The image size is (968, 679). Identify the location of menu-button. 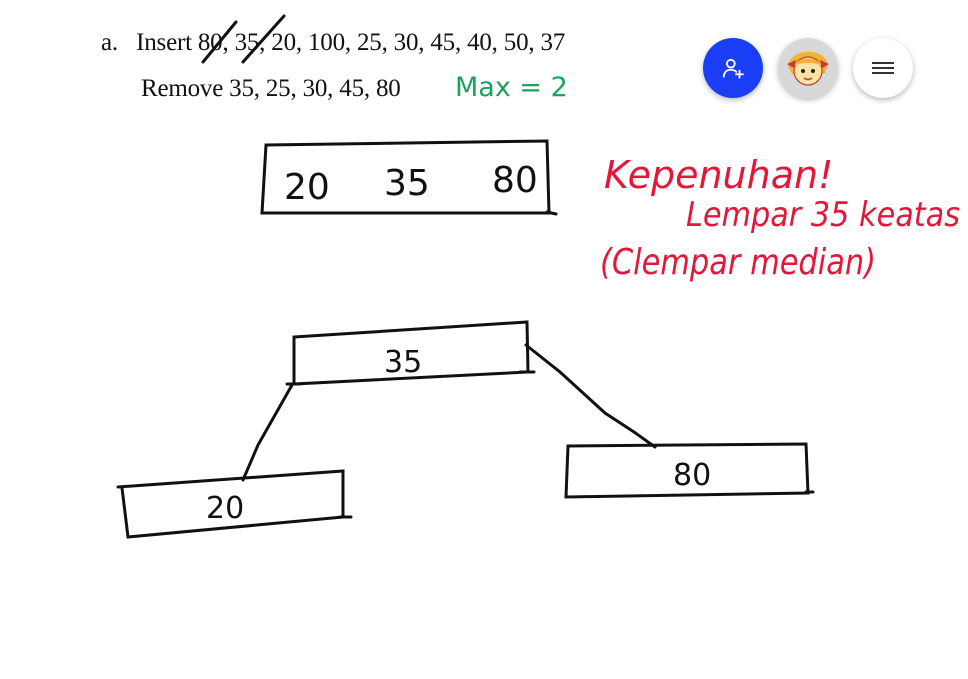
(883, 68).